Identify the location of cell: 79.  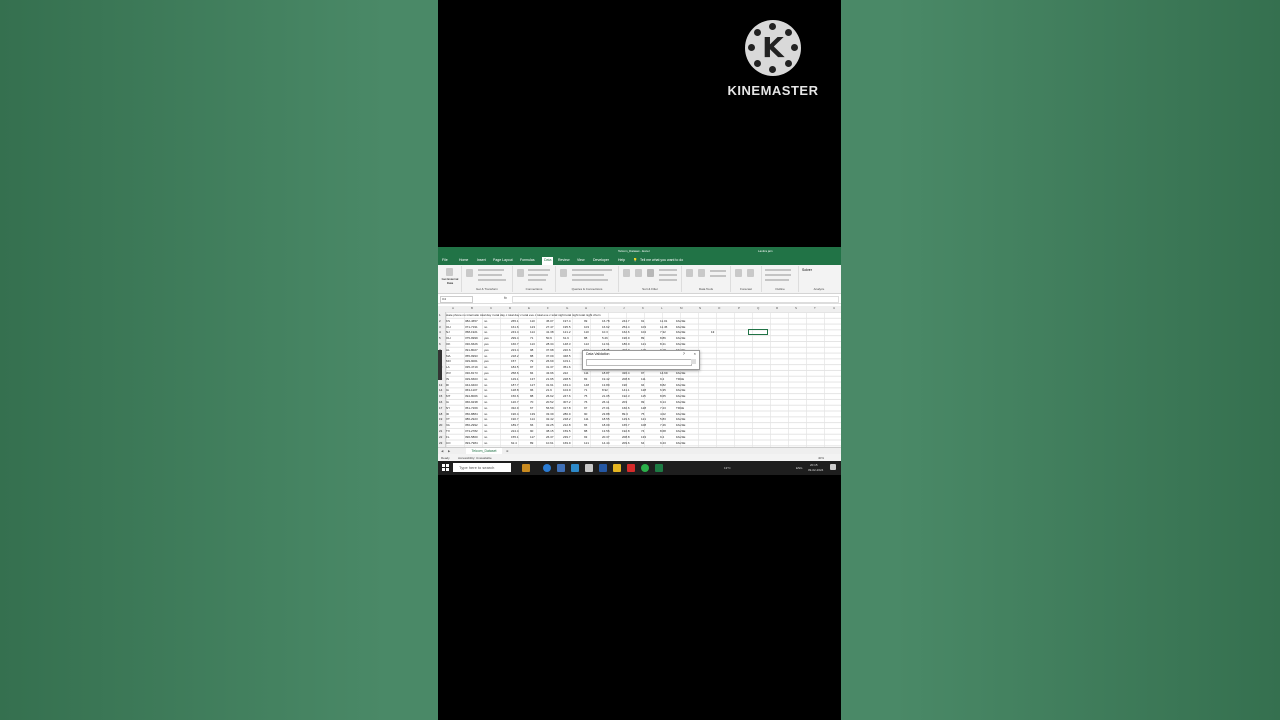
(531, 361).